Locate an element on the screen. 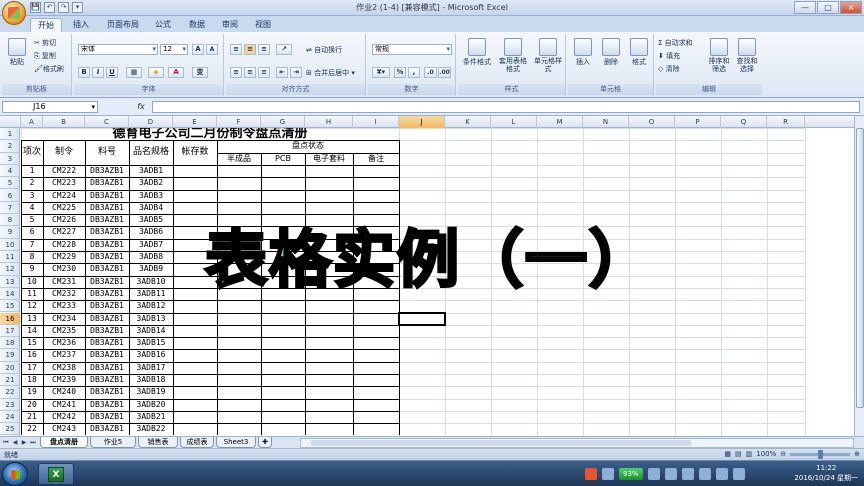 The height and width of the screenshot is (486, 864). format-as-table-button: 套用表格格式 is located at coordinates (513, 55).